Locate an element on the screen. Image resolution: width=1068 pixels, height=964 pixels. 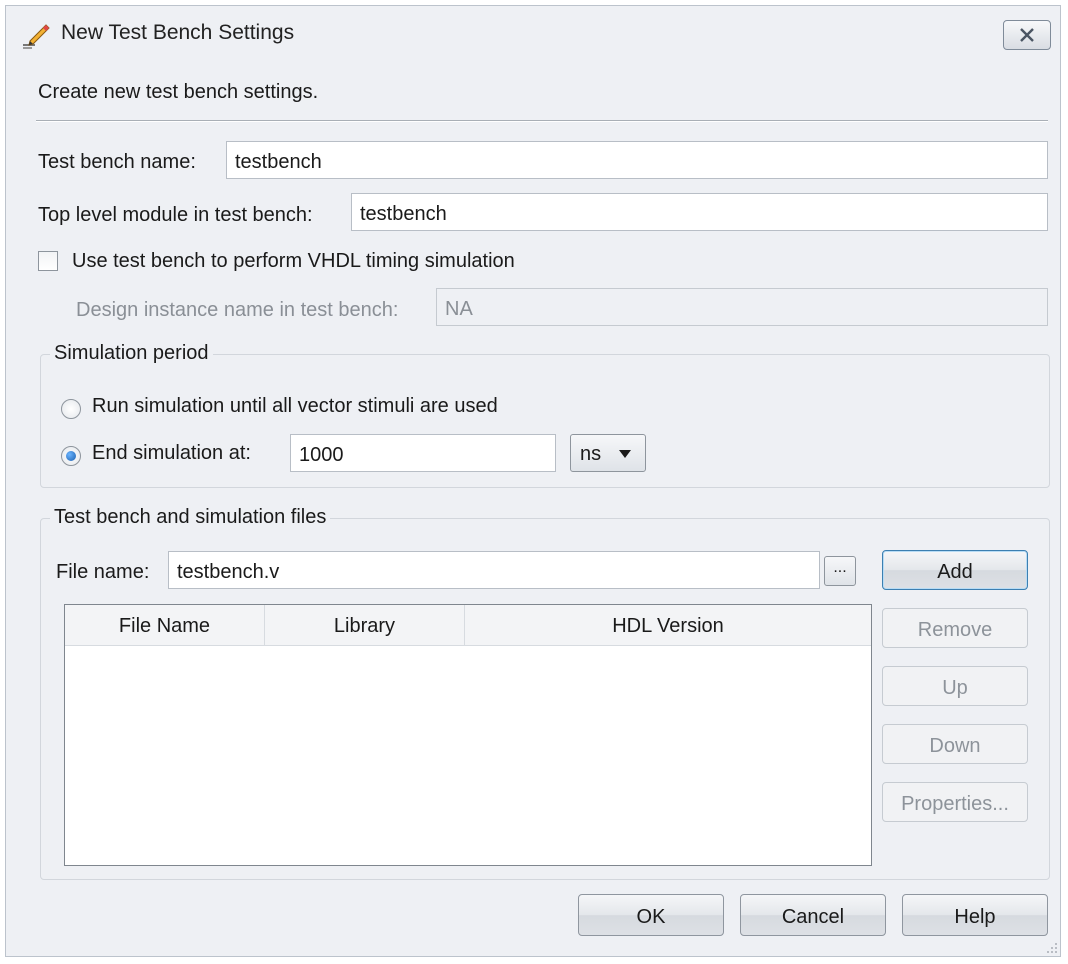
ok-button-label: OK is located at coordinates (651, 917).